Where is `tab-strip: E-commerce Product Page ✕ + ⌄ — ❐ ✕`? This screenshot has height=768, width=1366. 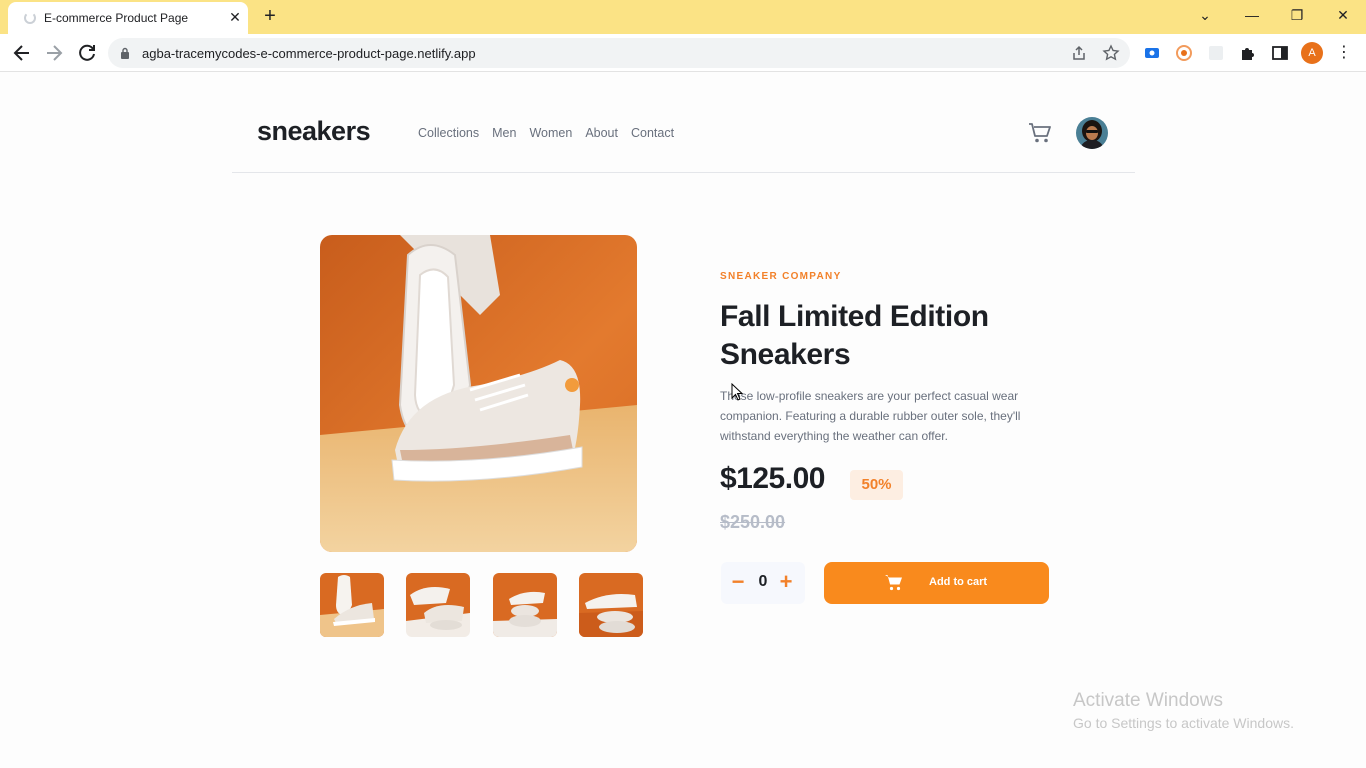 tab-strip: E-commerce Product Page ✕ + ⌄ — ❐ ✕ is located at coordinates (683, 17).